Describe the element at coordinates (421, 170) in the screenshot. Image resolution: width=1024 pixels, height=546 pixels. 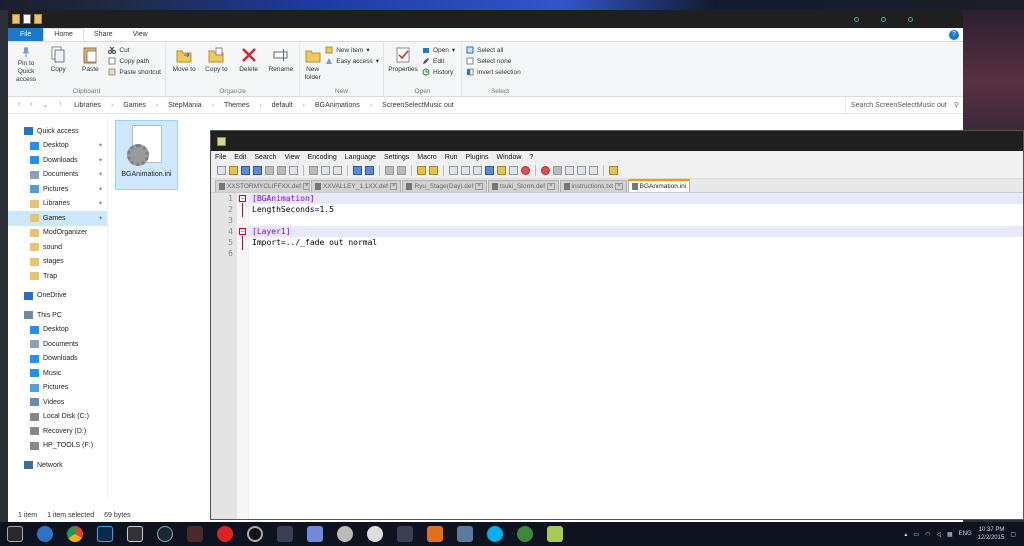
I see `zoom-in-icon` at that location.